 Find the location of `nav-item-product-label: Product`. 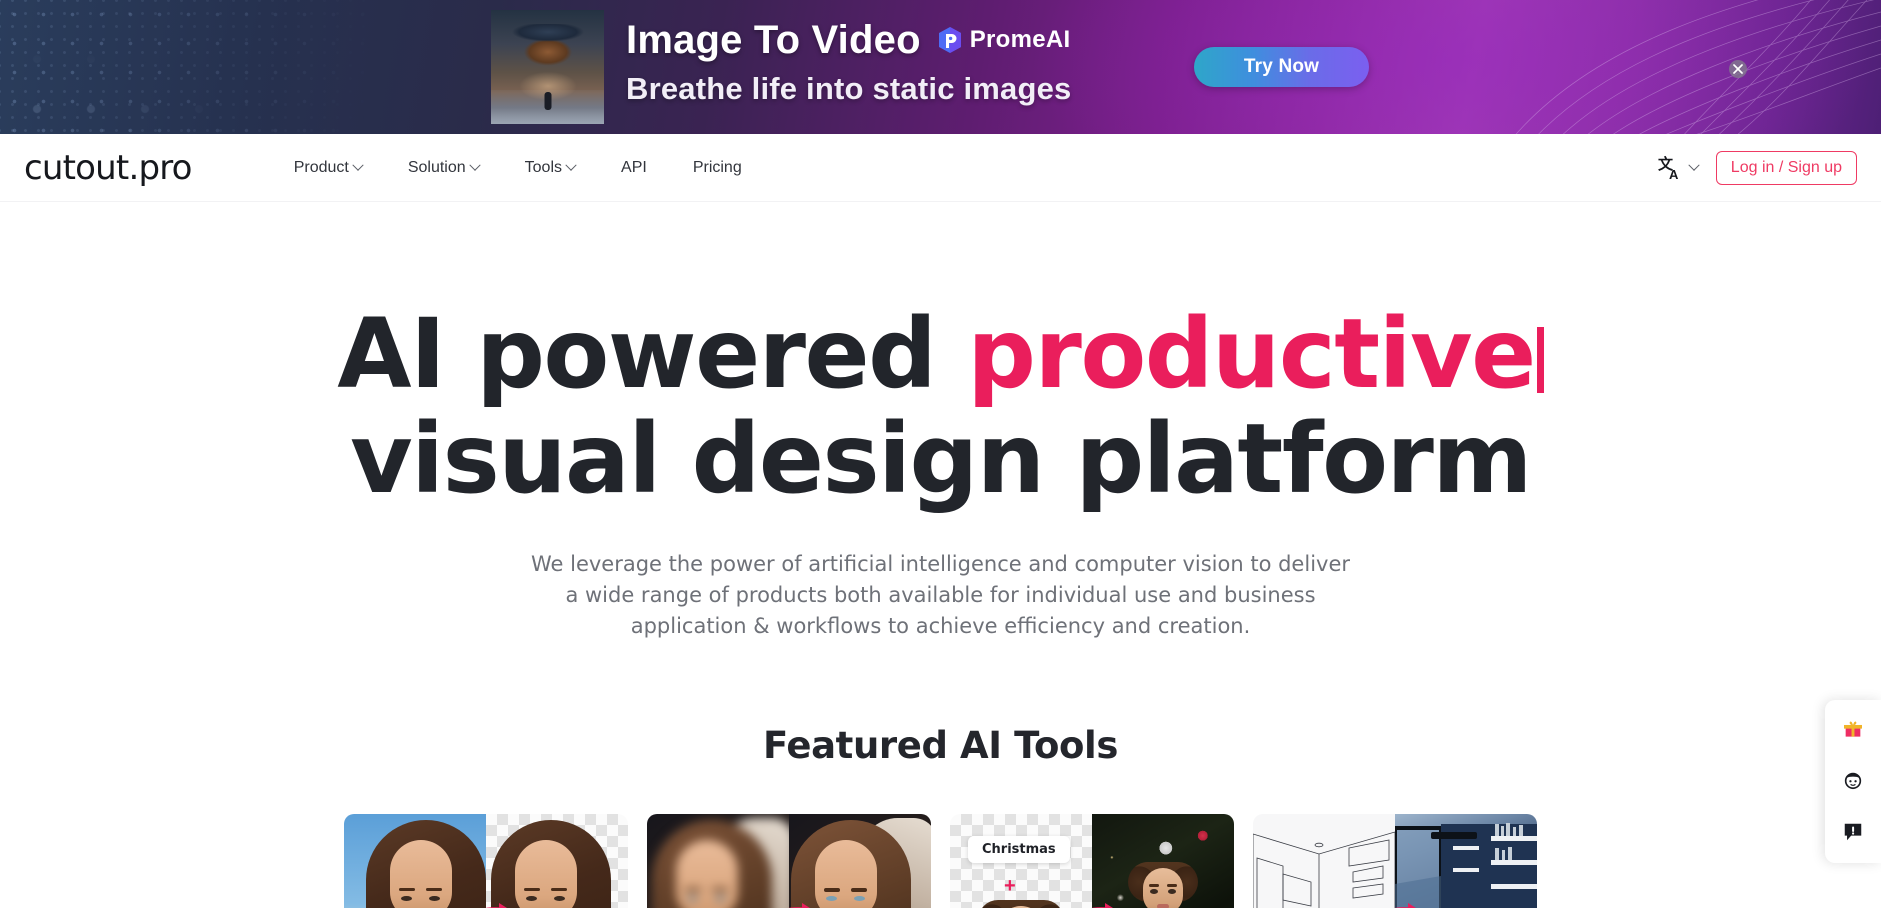

nav-item-product-label: Product is located at coordinates (321, 167).